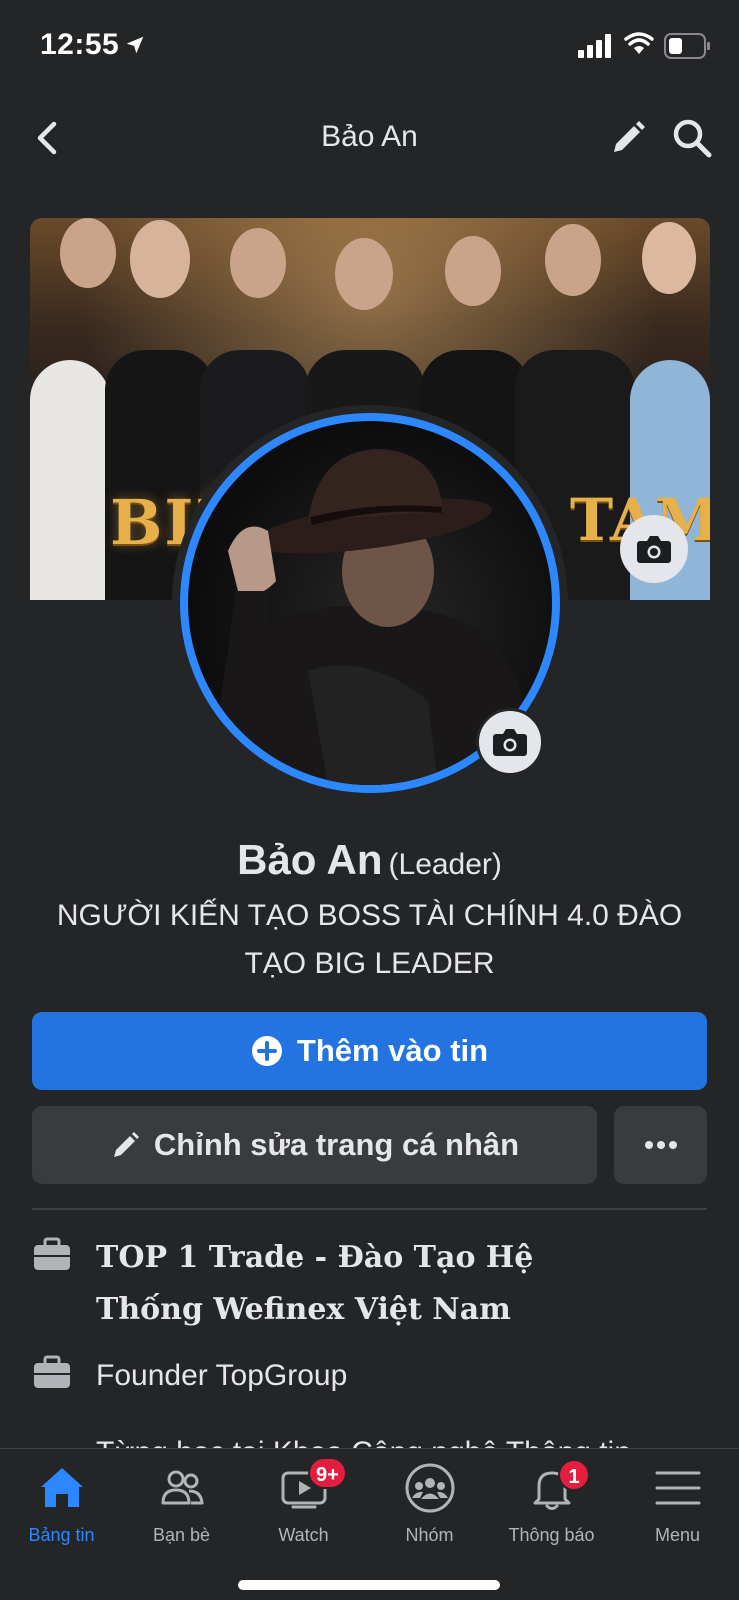 The image size is (739, 1600). I want to click on pencil-edit-icon, so click(628, 138).